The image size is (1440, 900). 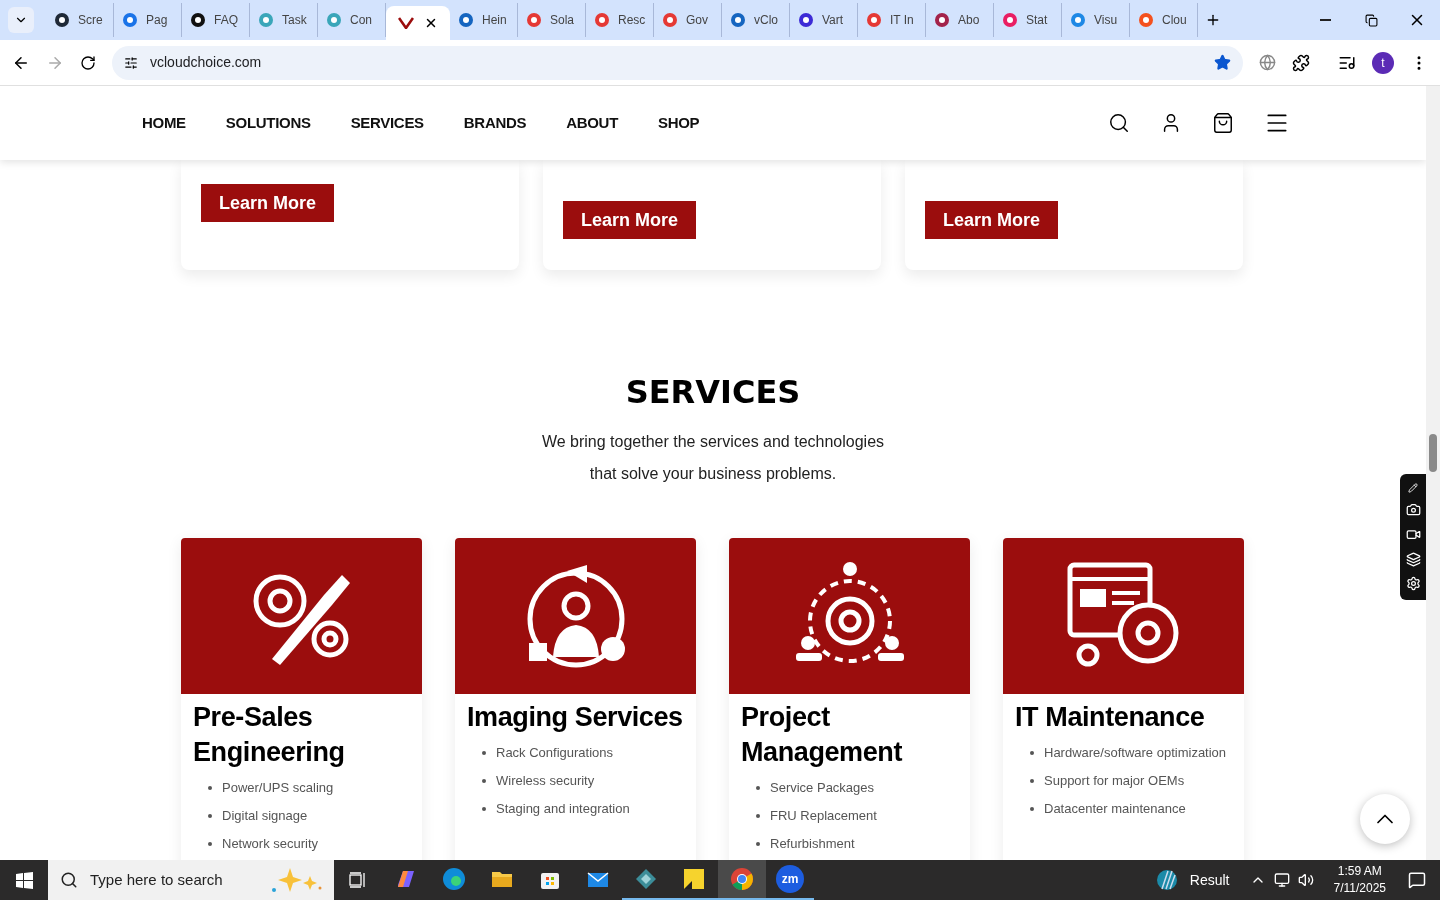 What do you see at coordinates (284, 20) in the screenshot?
I see `browser-tab: Task` at bounding box center [284, 20].